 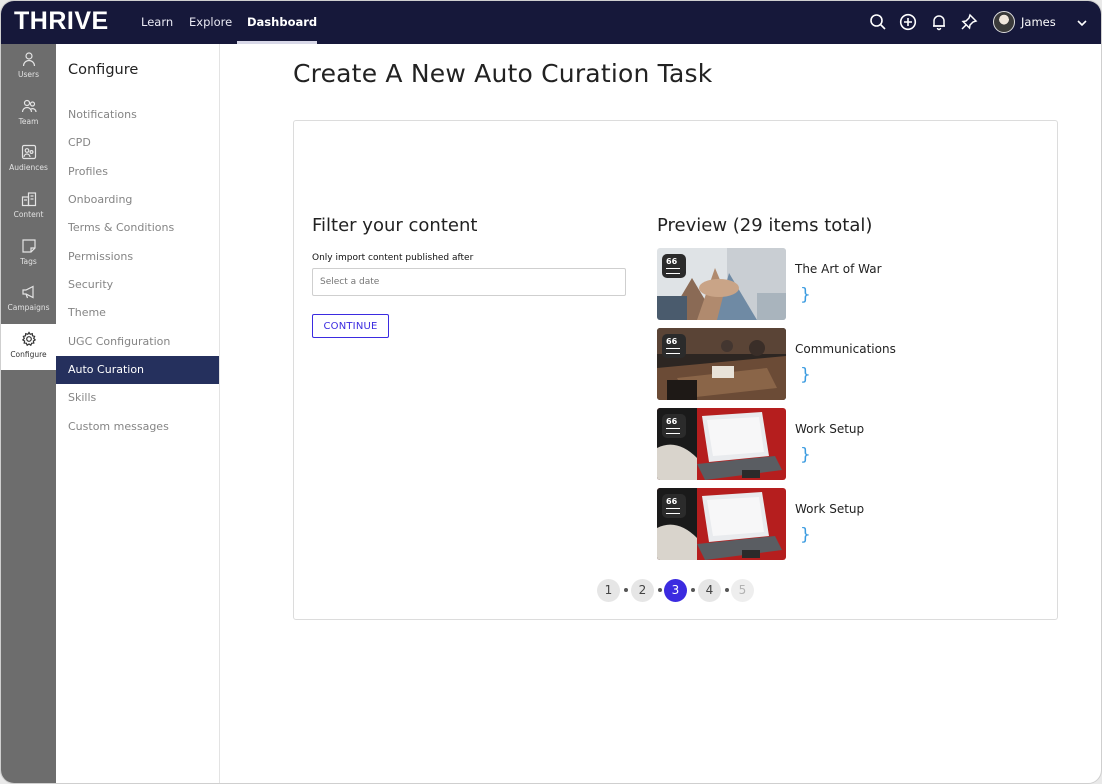 I want to click on add-circle-icon, so click(x=908, y=22).